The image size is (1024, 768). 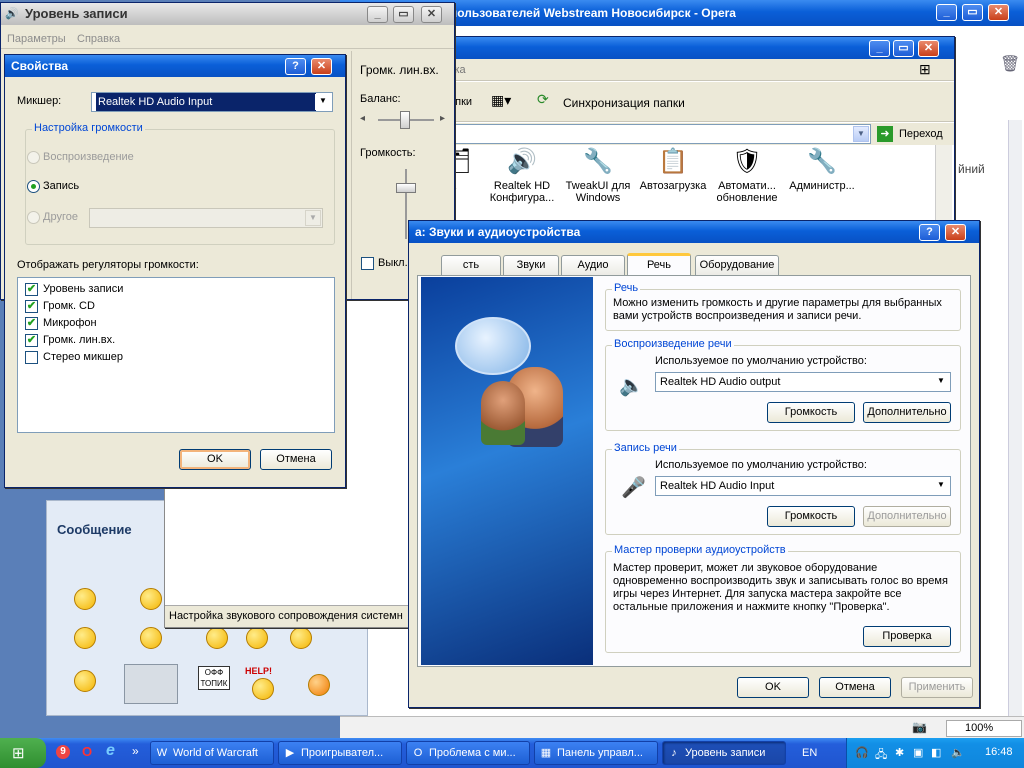 I want to click on cp-icon-item: 🛡 Автомати... обновление, so click(x=747, y=175).